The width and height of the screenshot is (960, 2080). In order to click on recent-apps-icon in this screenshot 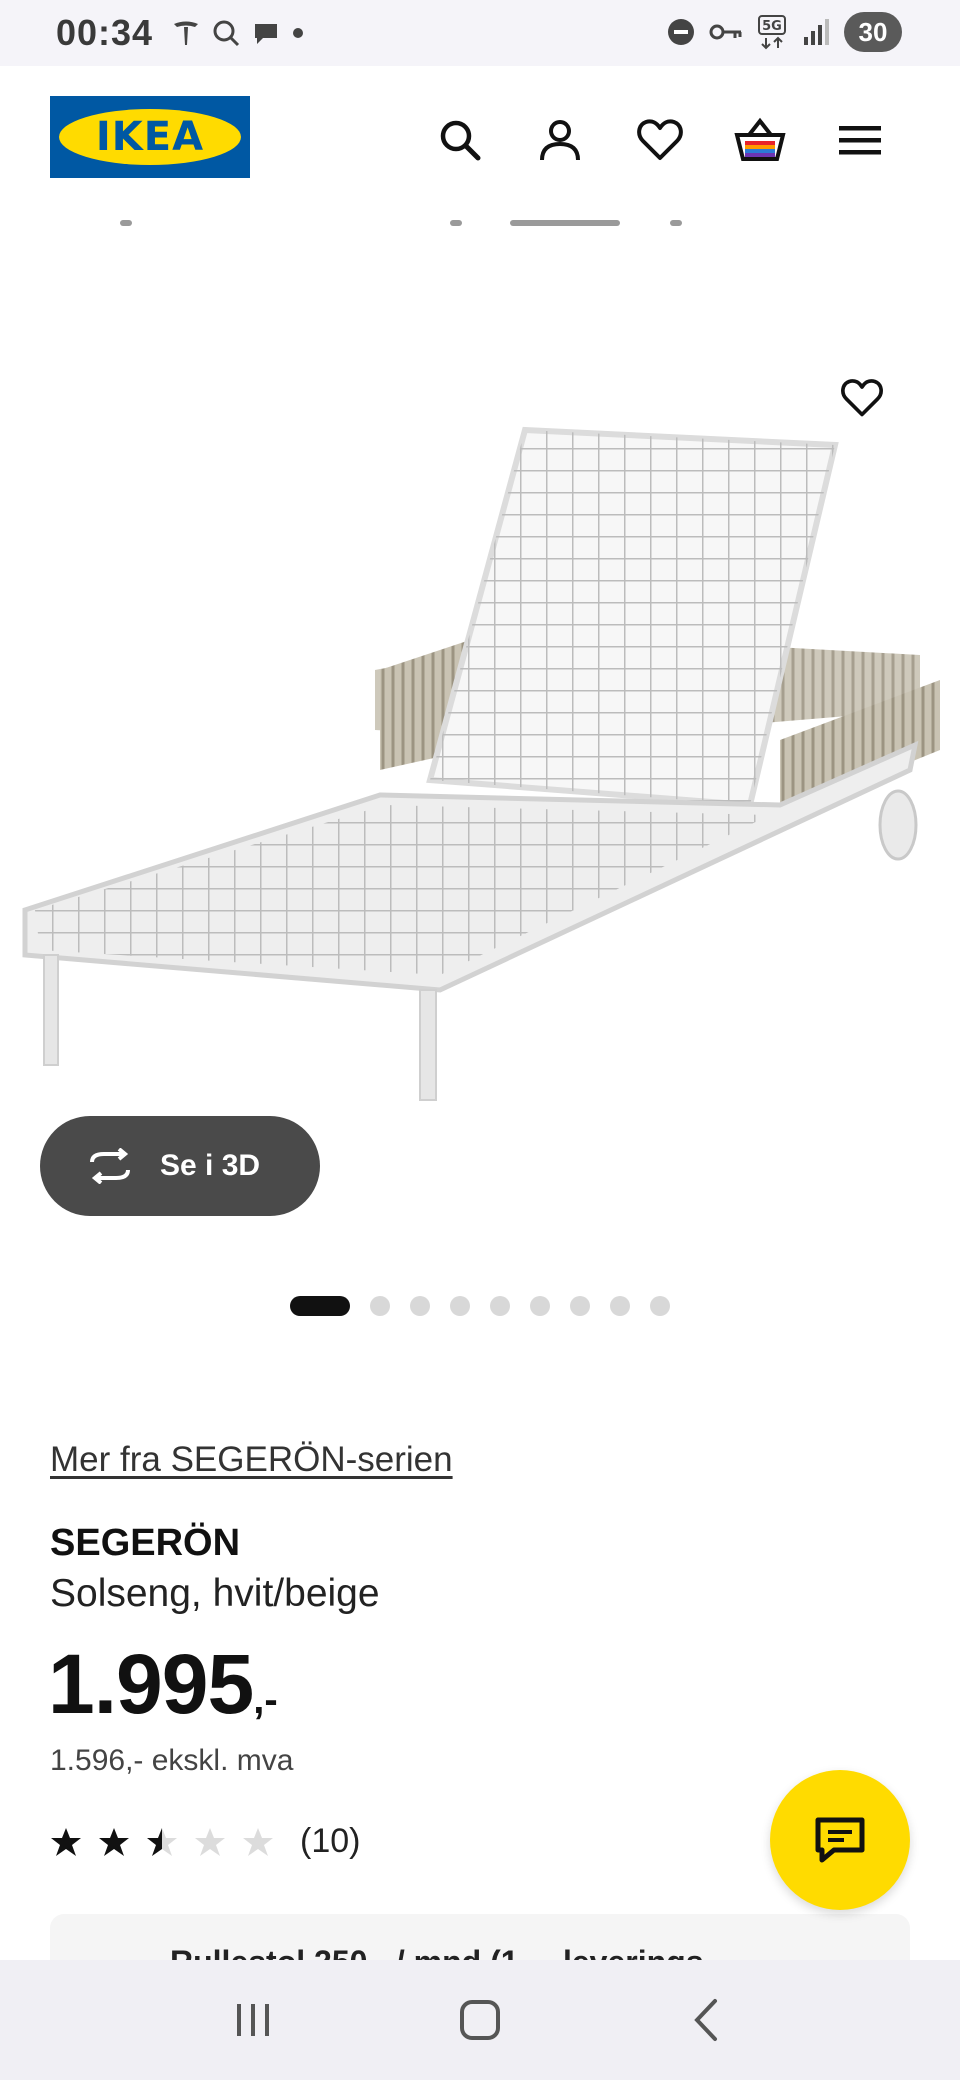, I will do `click(253, 2020)`.